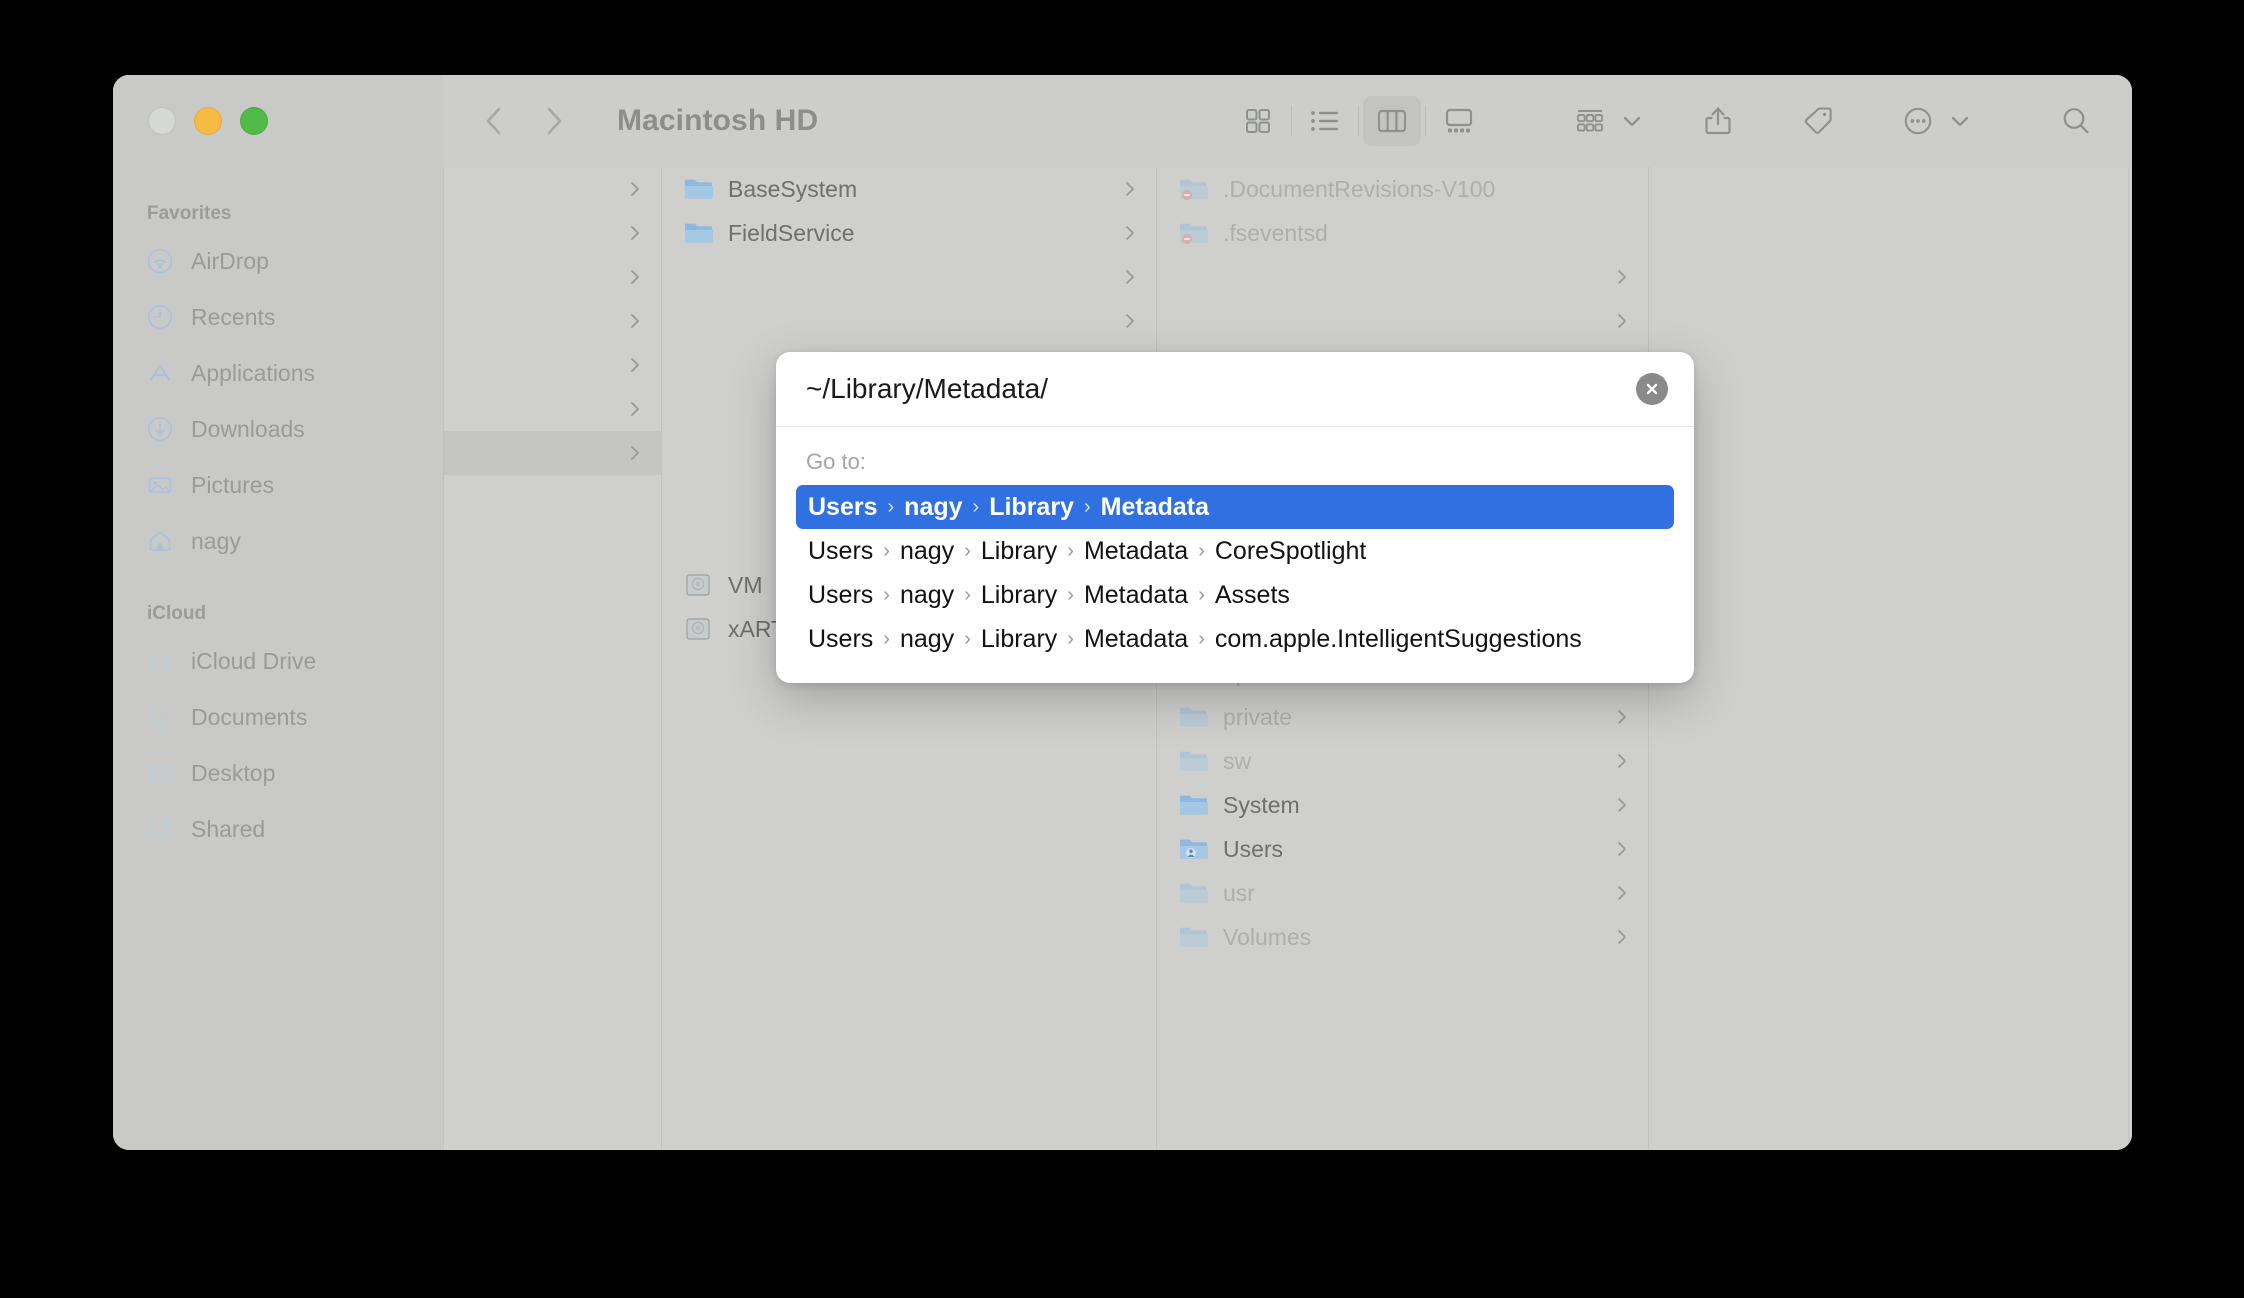 The height and width of the screenshot is (1298, 2244). I want to click on file-row: BaseSystem, so click(909, 189).